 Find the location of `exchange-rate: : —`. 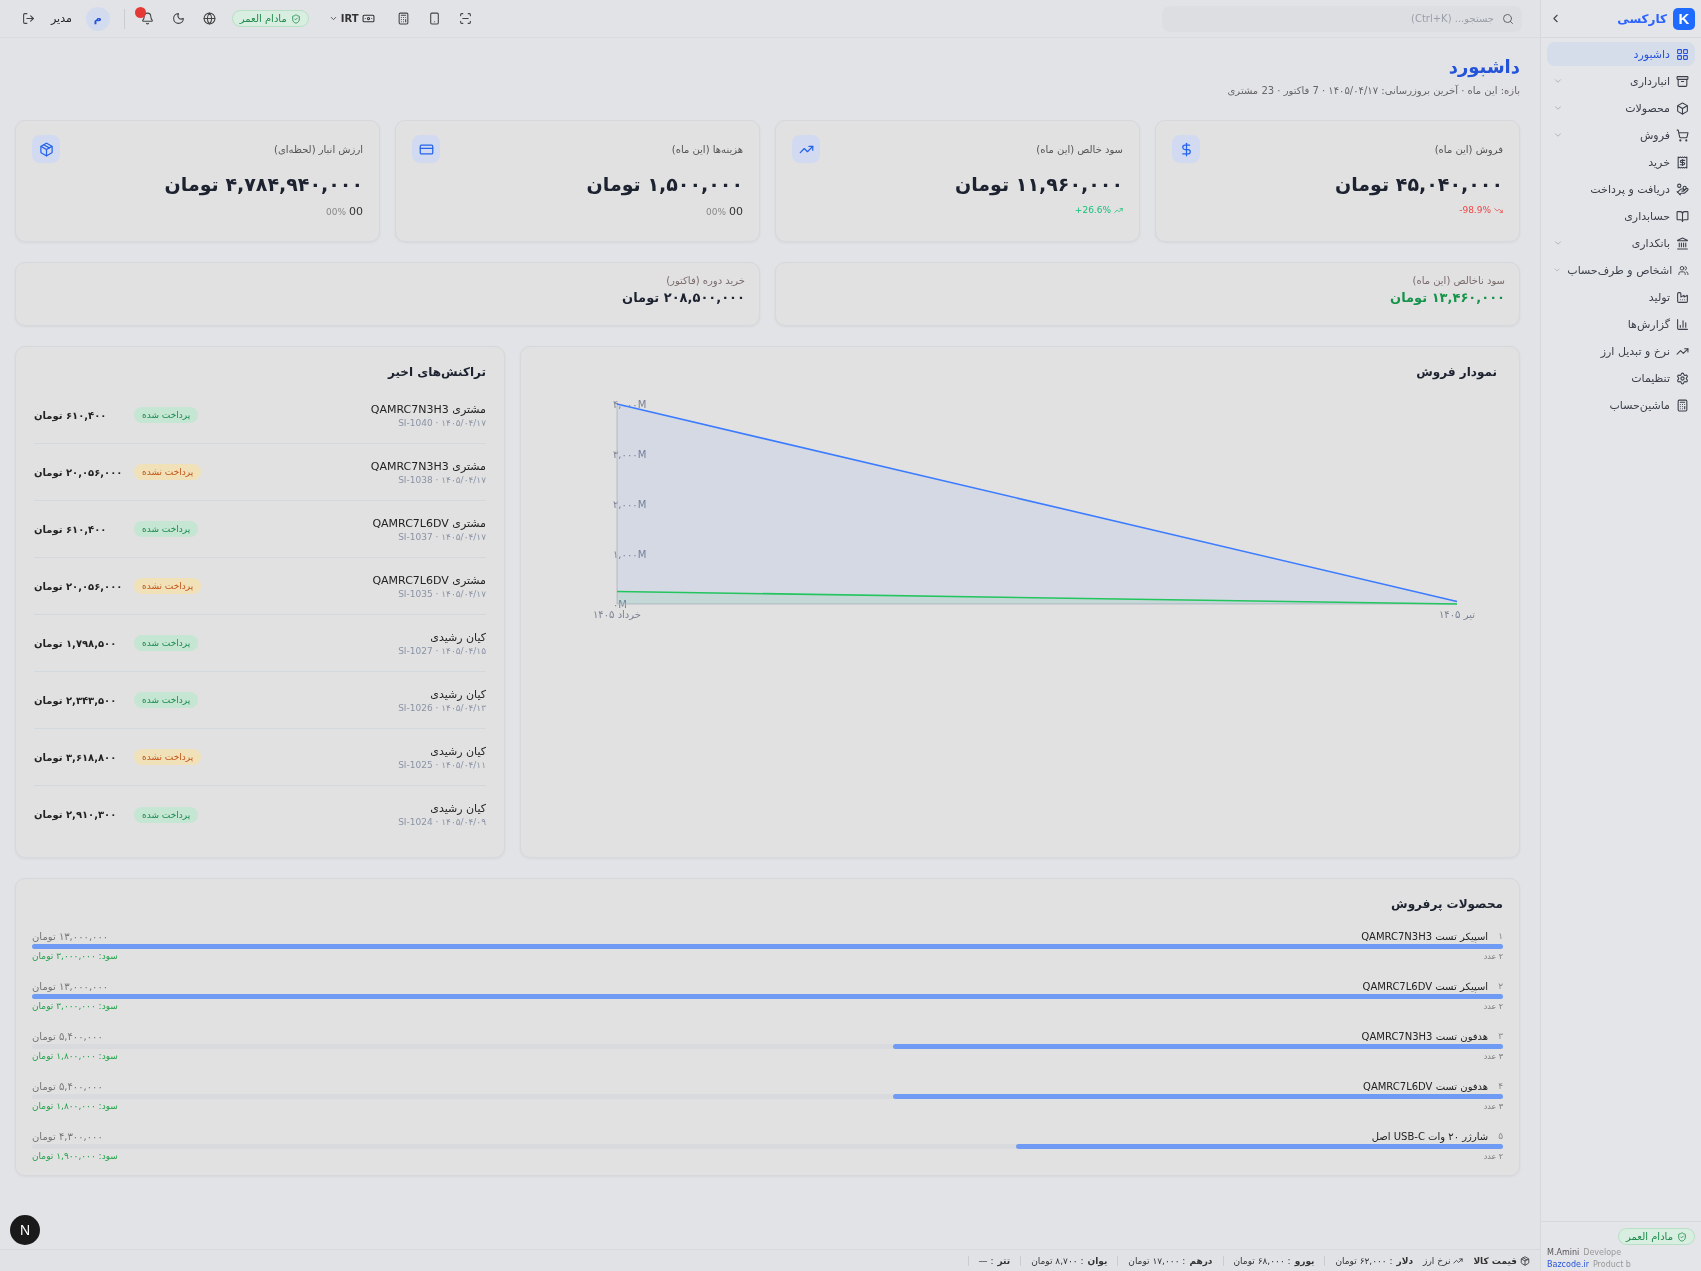

exchange-rate: : — is located at coordinates (986, 1260).